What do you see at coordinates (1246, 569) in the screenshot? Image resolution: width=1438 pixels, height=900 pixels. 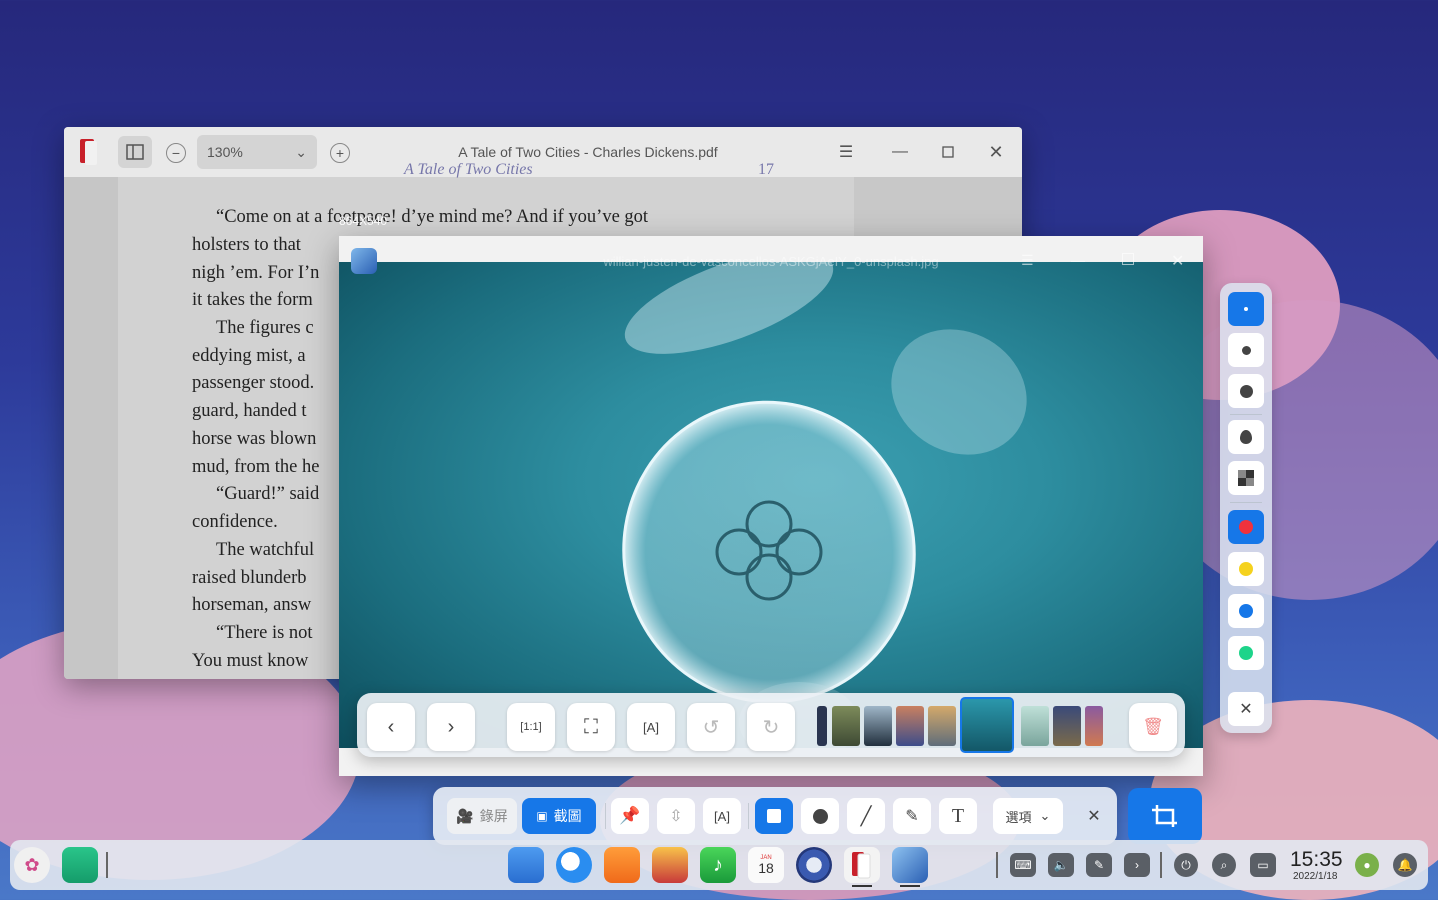 I see `color-yellow-swatch` at bounding box center [1246, 569].